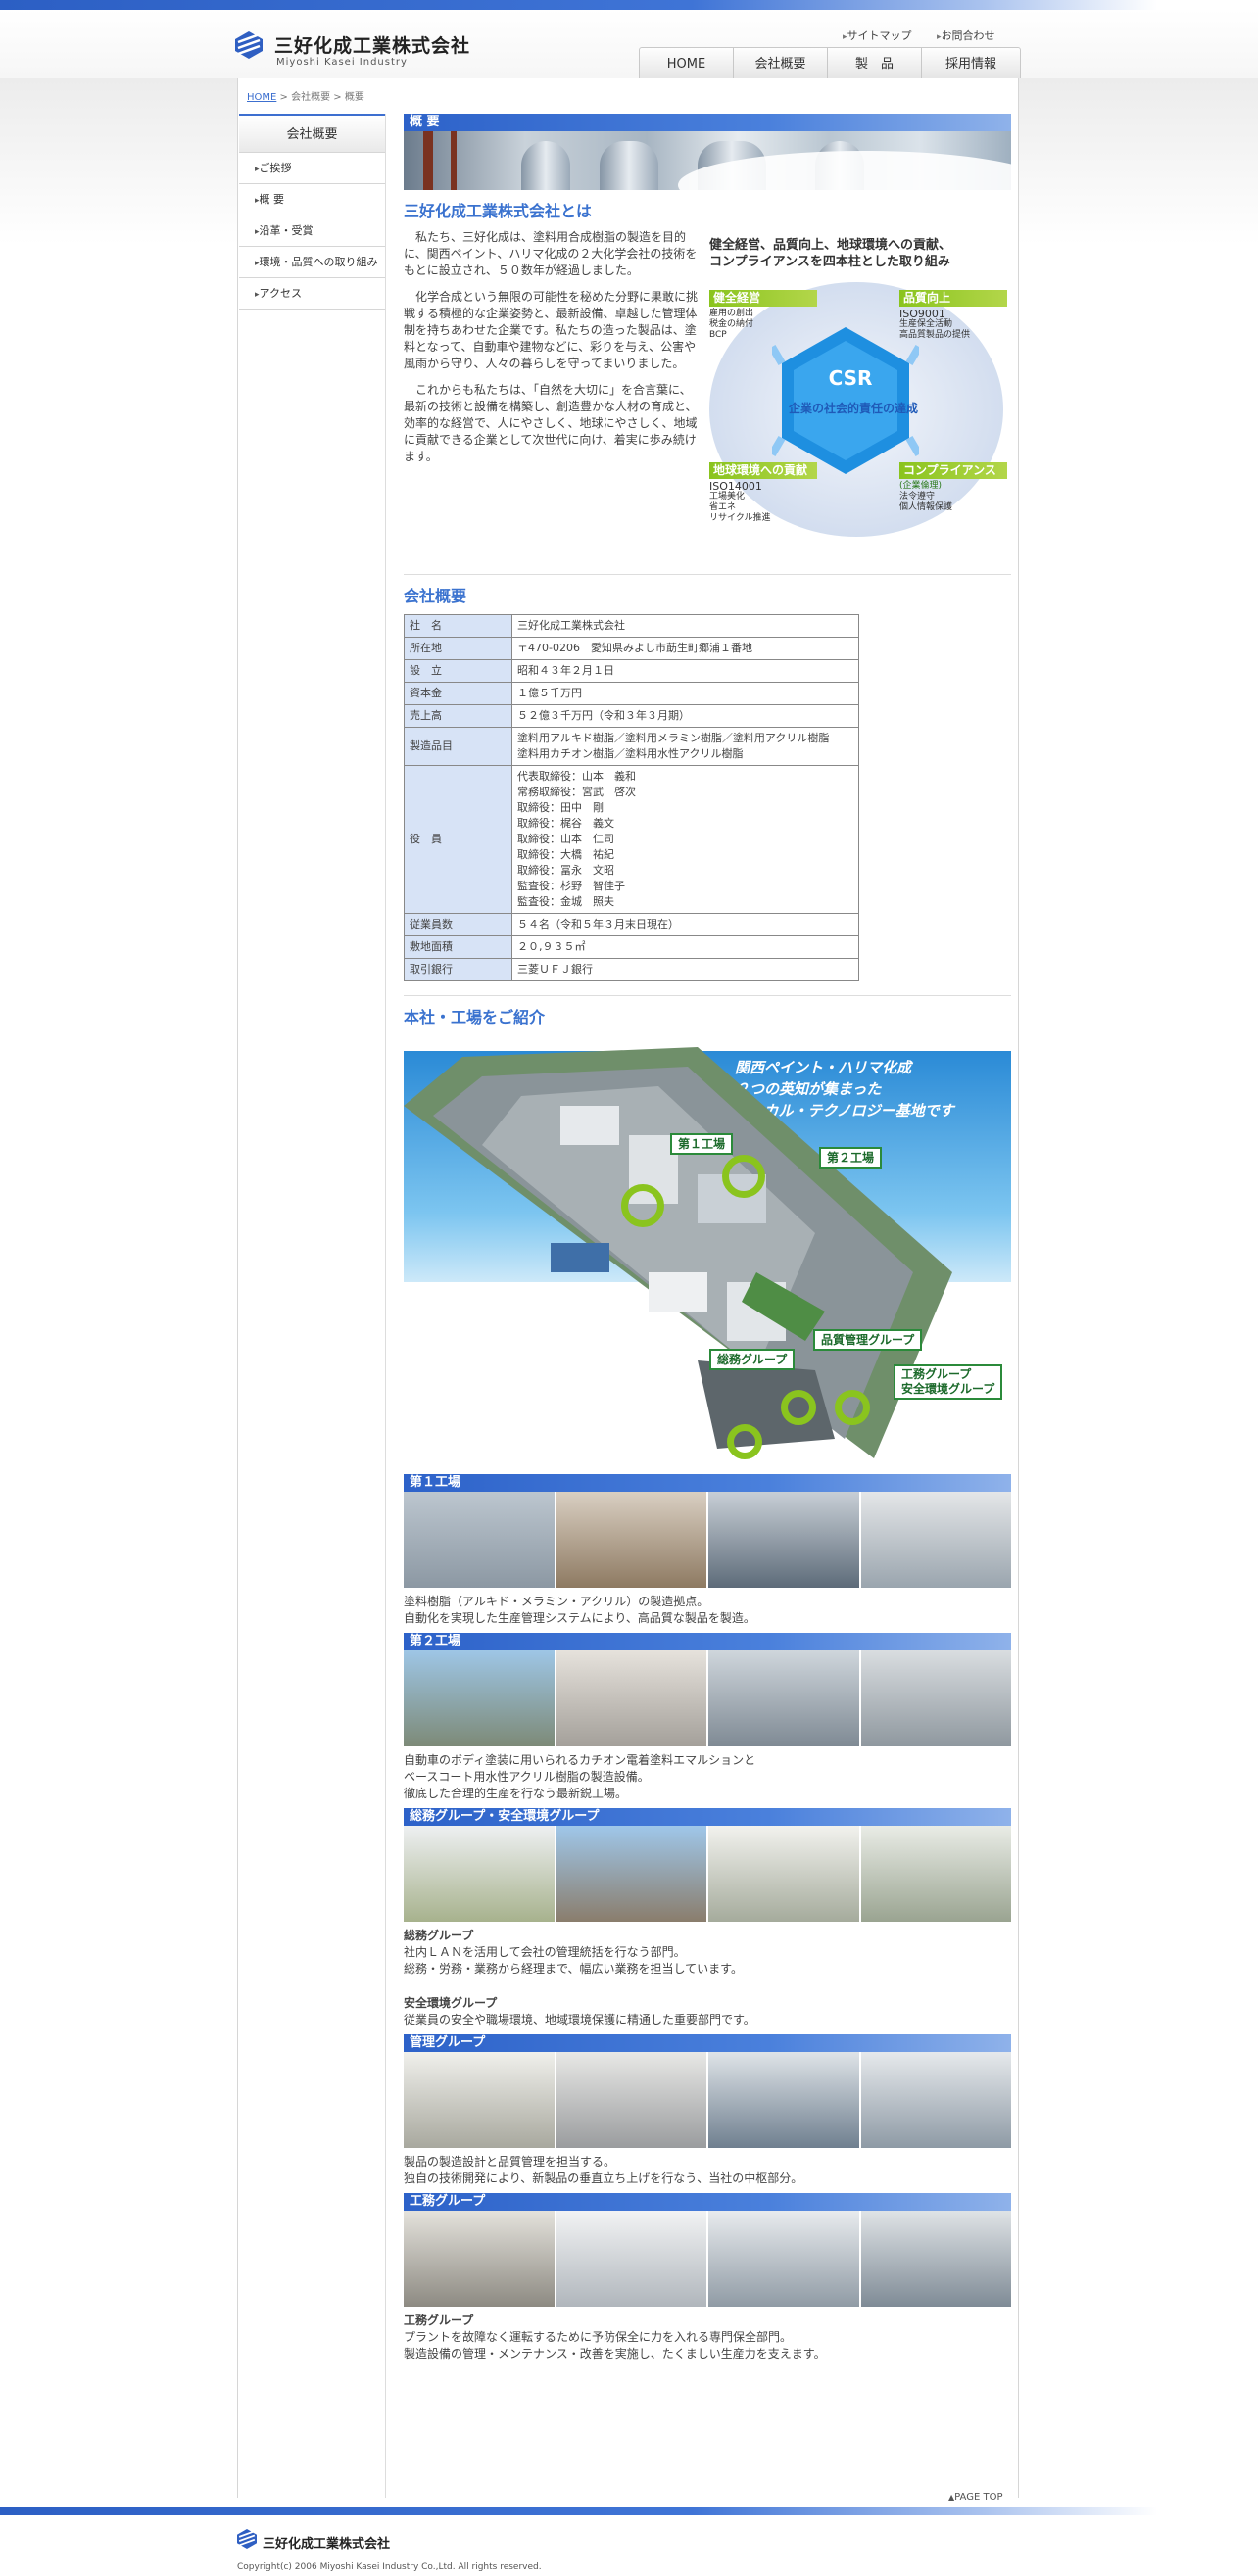 The height and width of the screenshot is (2576, 1258). What do you see at coordinates (560, 807) in the screenshot?
I see `profile-value-line: 取締役：田中 剛` at bounding box center [560, 807].